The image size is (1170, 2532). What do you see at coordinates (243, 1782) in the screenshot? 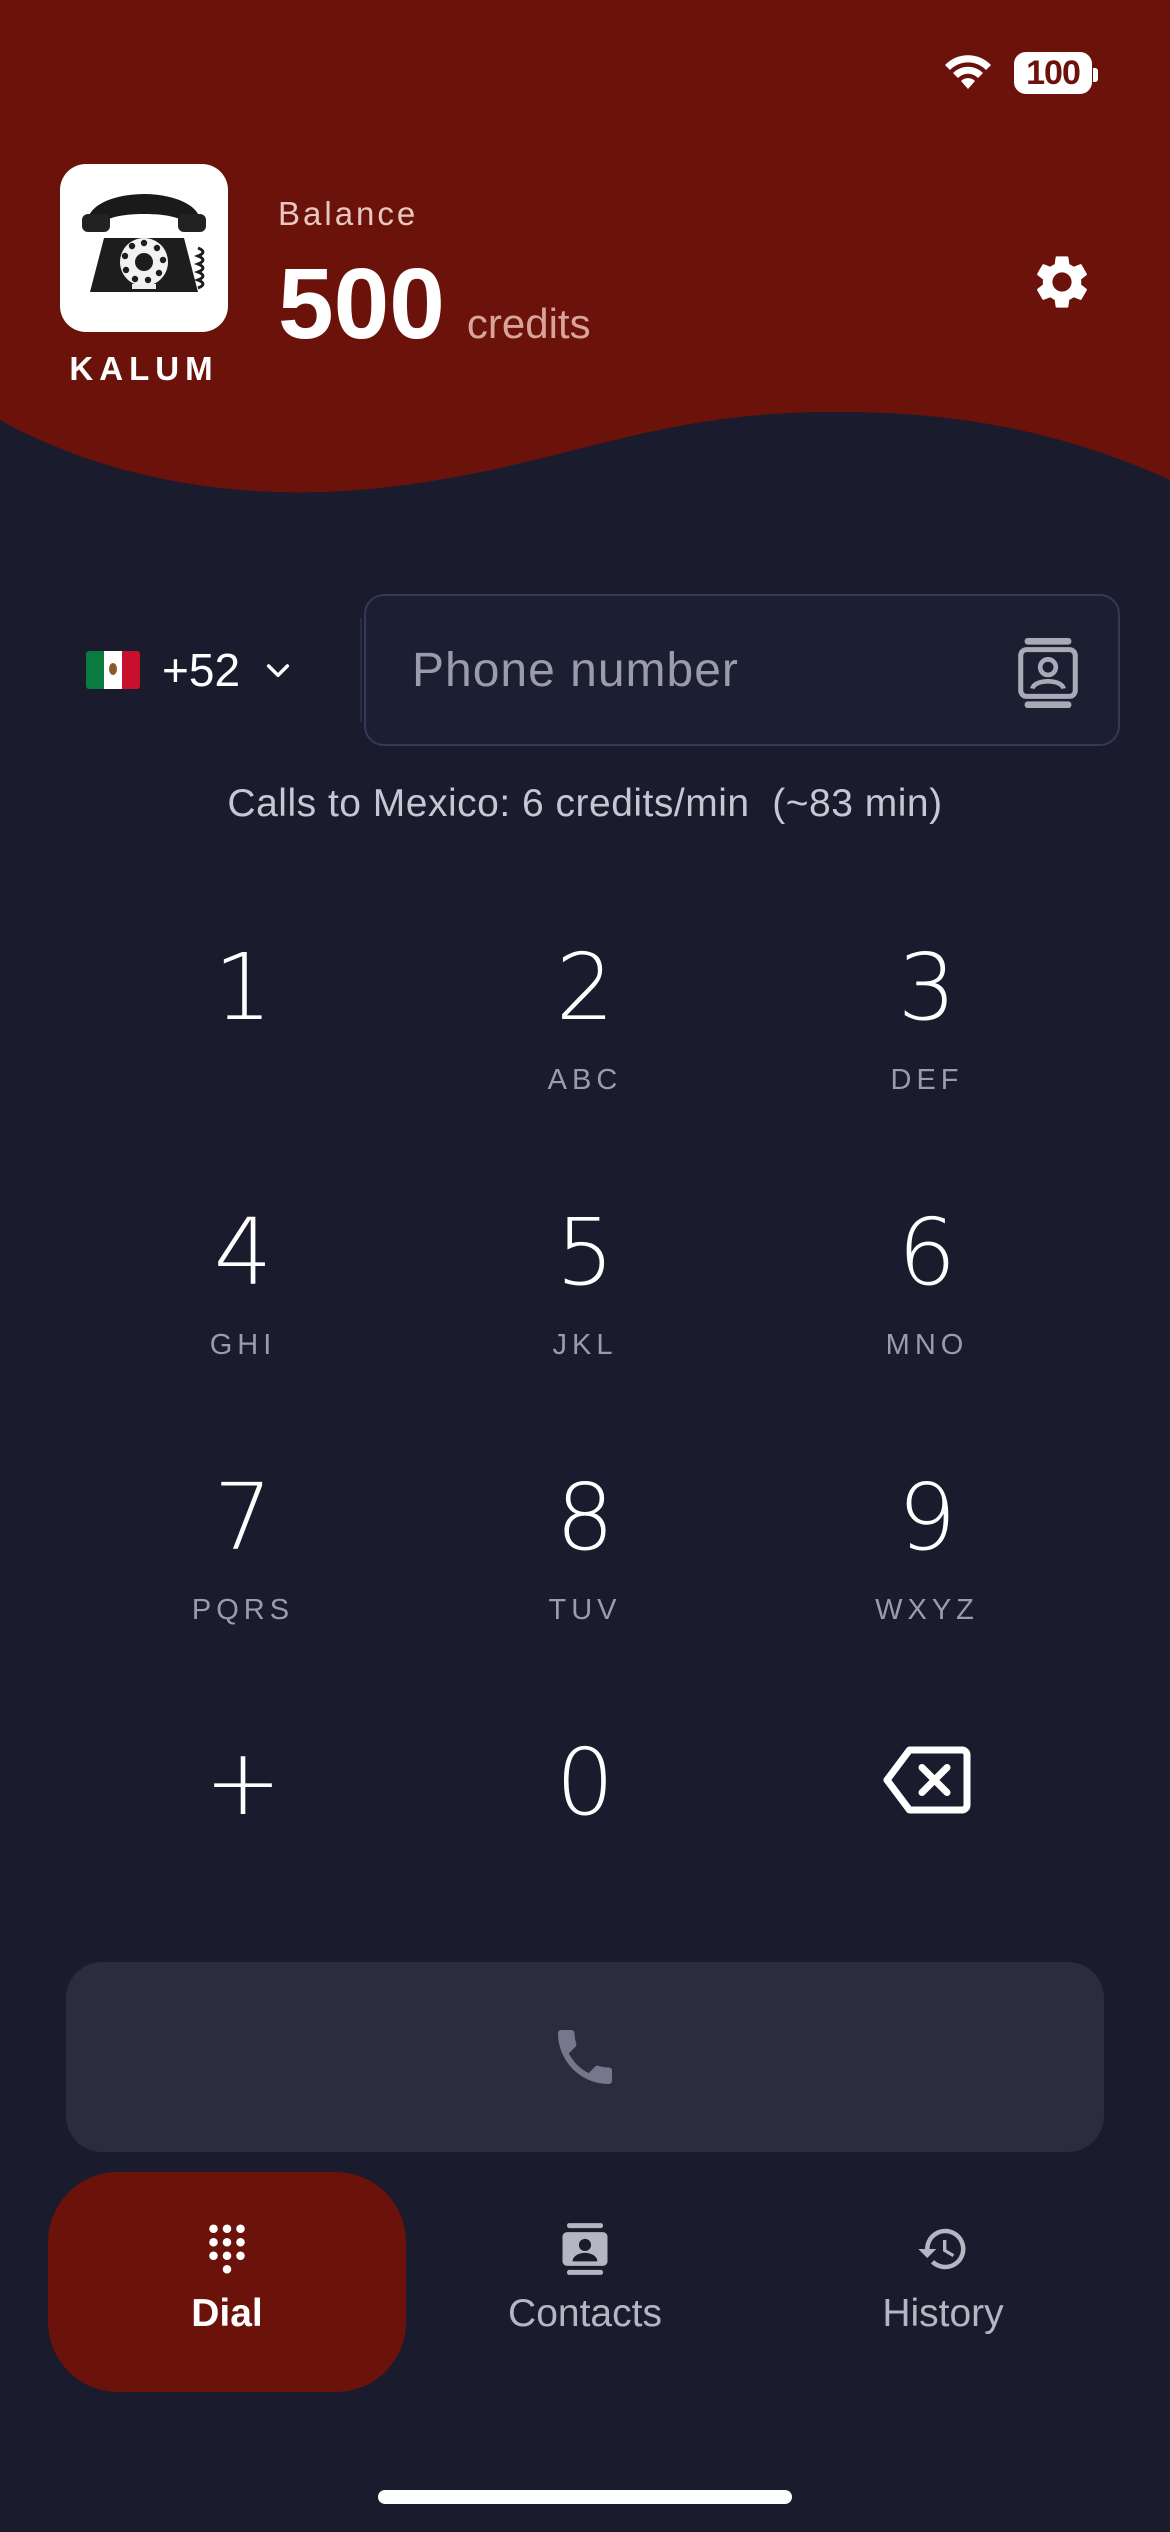
I see `key-digit: +` at bounding box center [243, 1782].